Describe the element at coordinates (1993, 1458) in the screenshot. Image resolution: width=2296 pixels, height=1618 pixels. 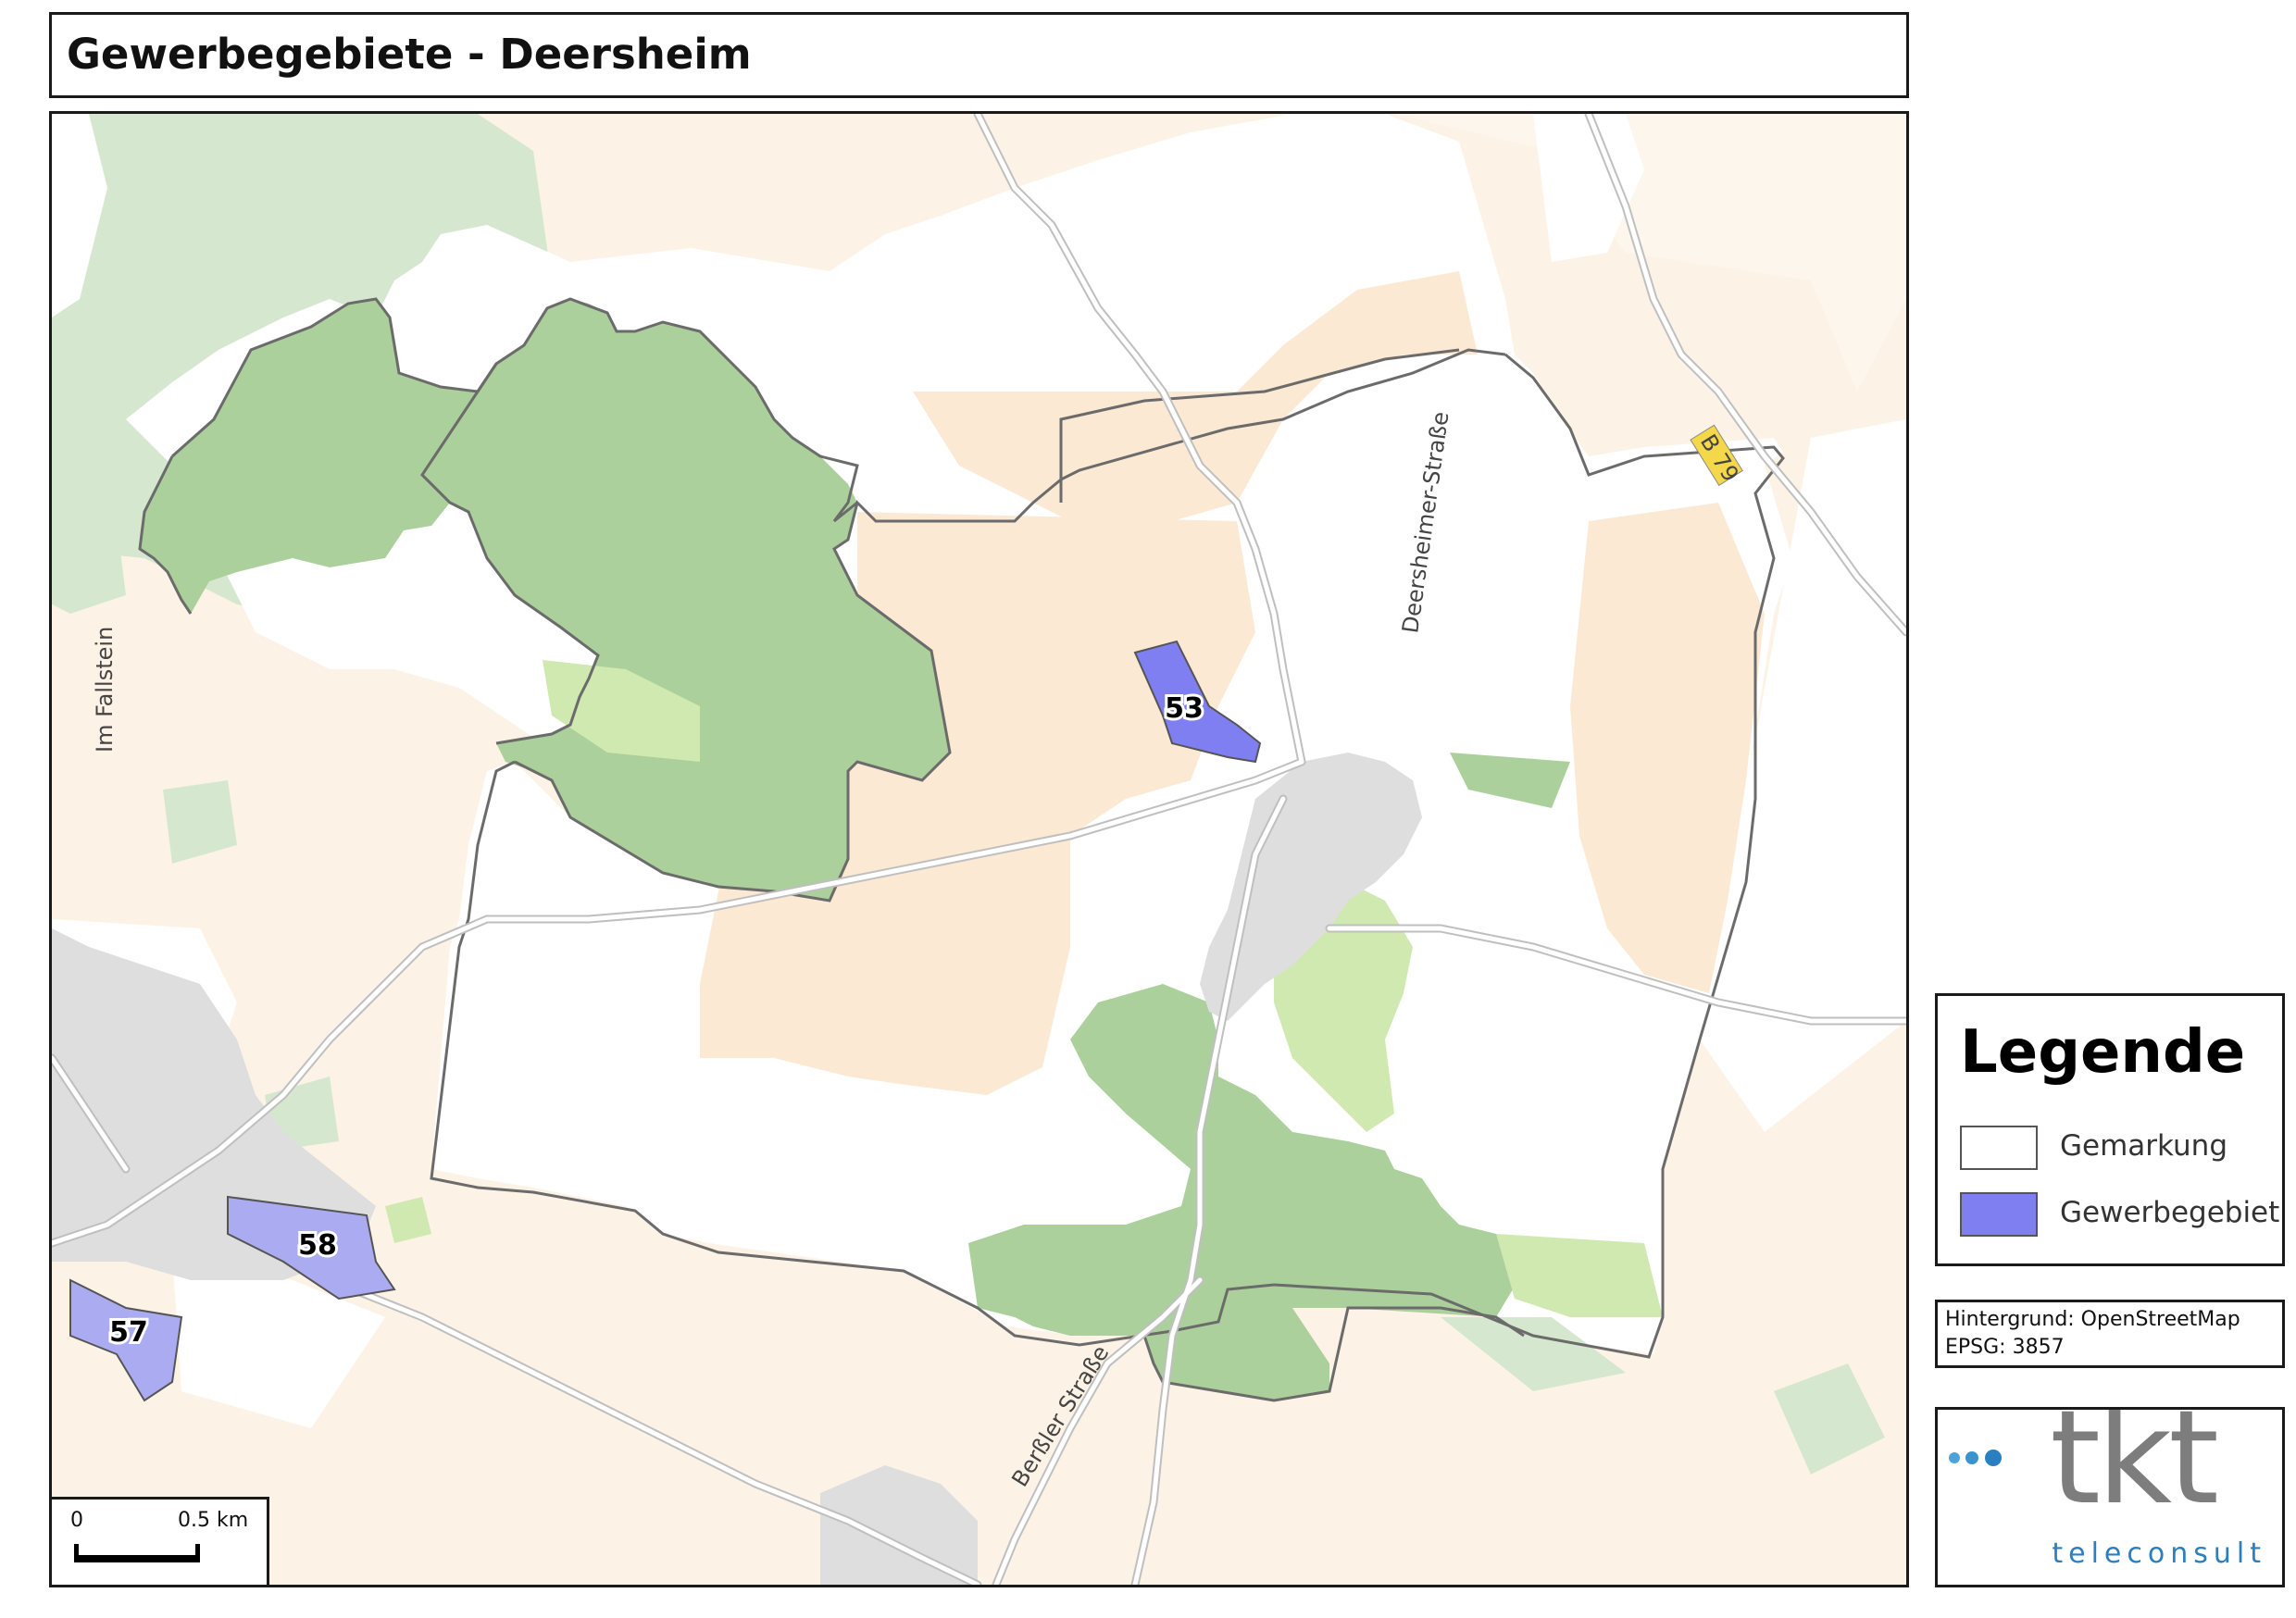
I see `logo-dot-3-icon` at that location.